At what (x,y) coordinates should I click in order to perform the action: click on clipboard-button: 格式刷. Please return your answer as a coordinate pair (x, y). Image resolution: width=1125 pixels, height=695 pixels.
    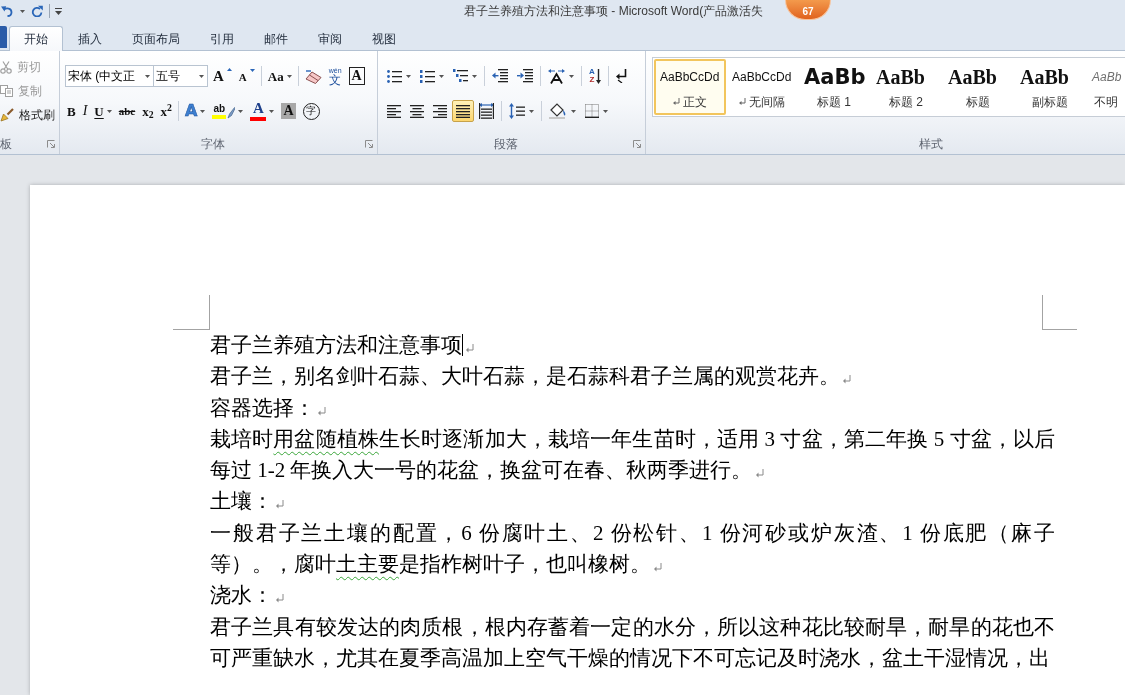
    Looking at the image, I should click on (29, 115).